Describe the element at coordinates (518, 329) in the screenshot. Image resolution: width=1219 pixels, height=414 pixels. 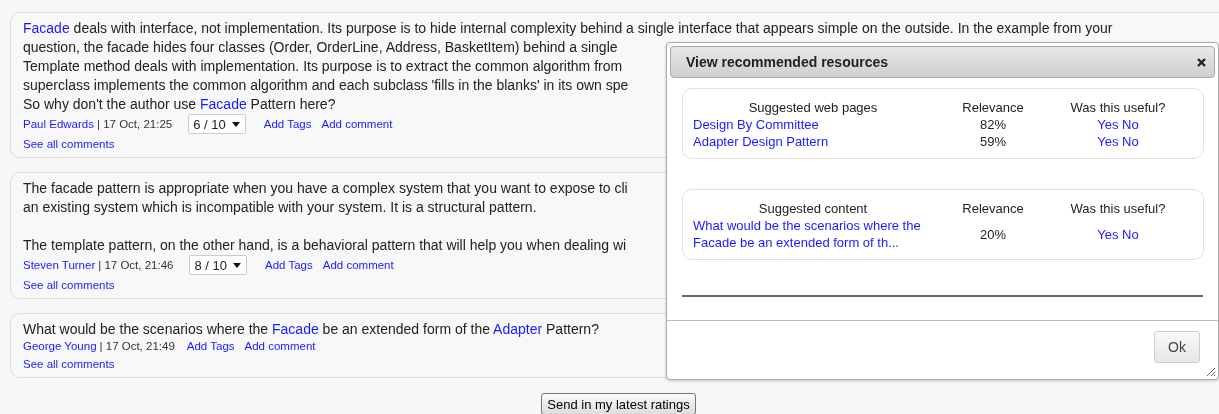
I see `term-link: Adapter` at that location.